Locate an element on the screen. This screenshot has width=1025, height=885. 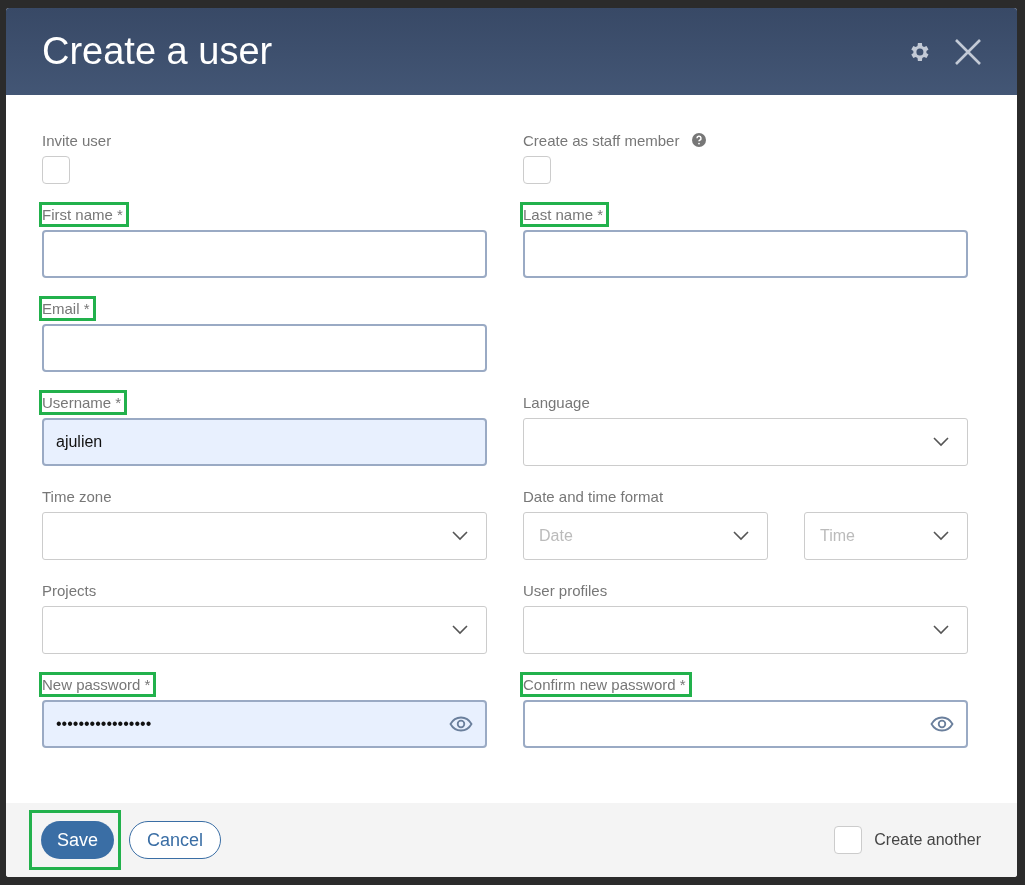
field-label: Username * is located at coordinates (83, 402).